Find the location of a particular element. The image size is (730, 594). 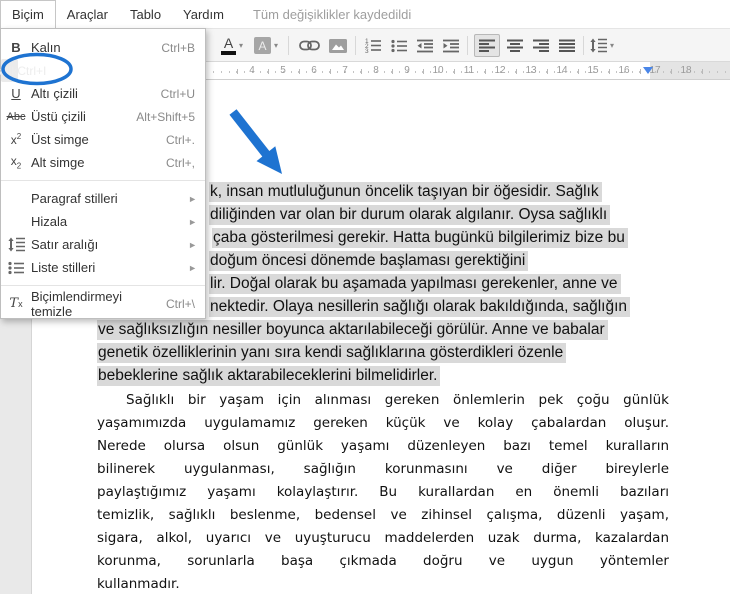

right-indent-marker is located at coordinates (648, 70).